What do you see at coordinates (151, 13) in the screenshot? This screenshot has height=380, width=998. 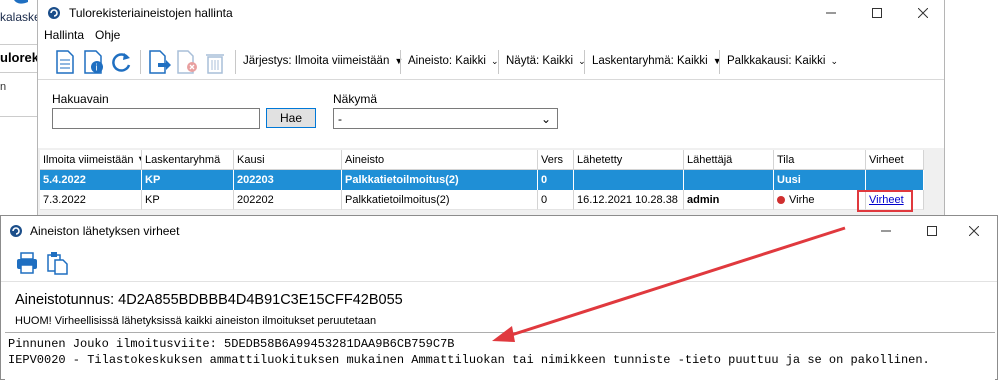 I see `window-title: Tulorekisteriaineistojen hallinta` at bounding box center [151, 13].